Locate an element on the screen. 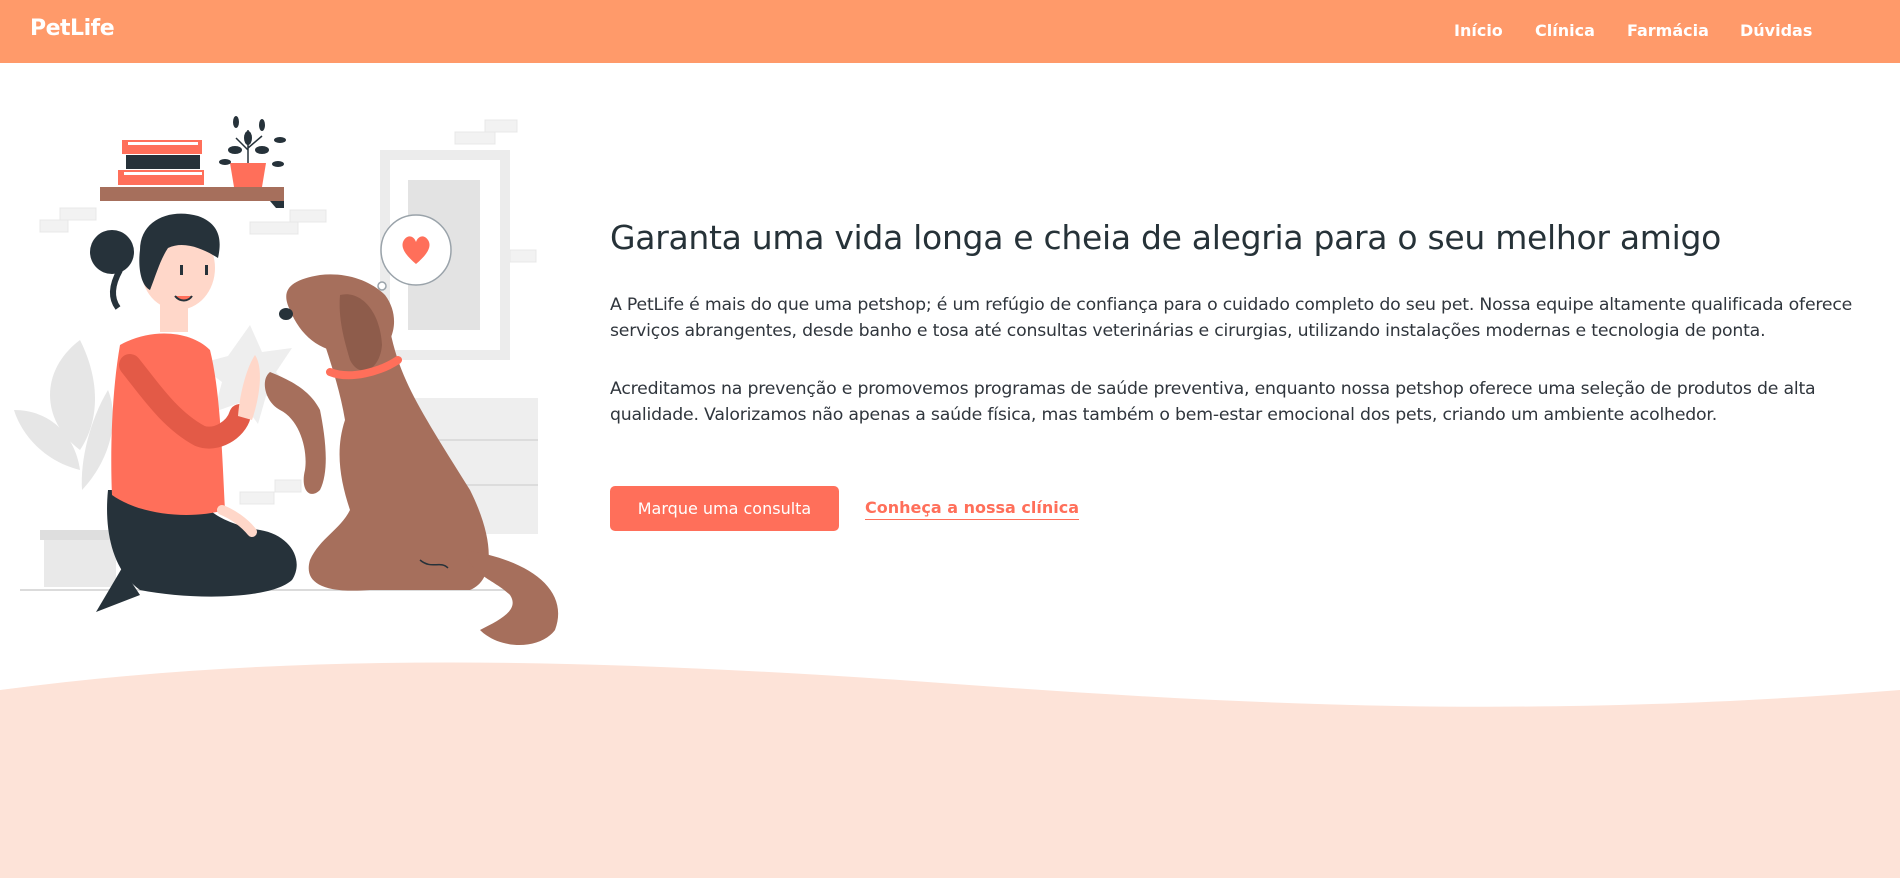  nav-link-clinica: Clínica is located at coordinates (1565, 30).